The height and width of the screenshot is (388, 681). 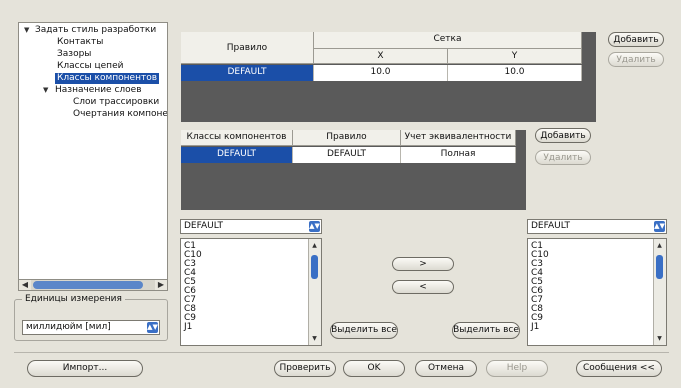 What do you see at coordinates (486, 330) in the screenshot?
I see `select-all-right-button: Выделить все` at bounding box center [486, 330].